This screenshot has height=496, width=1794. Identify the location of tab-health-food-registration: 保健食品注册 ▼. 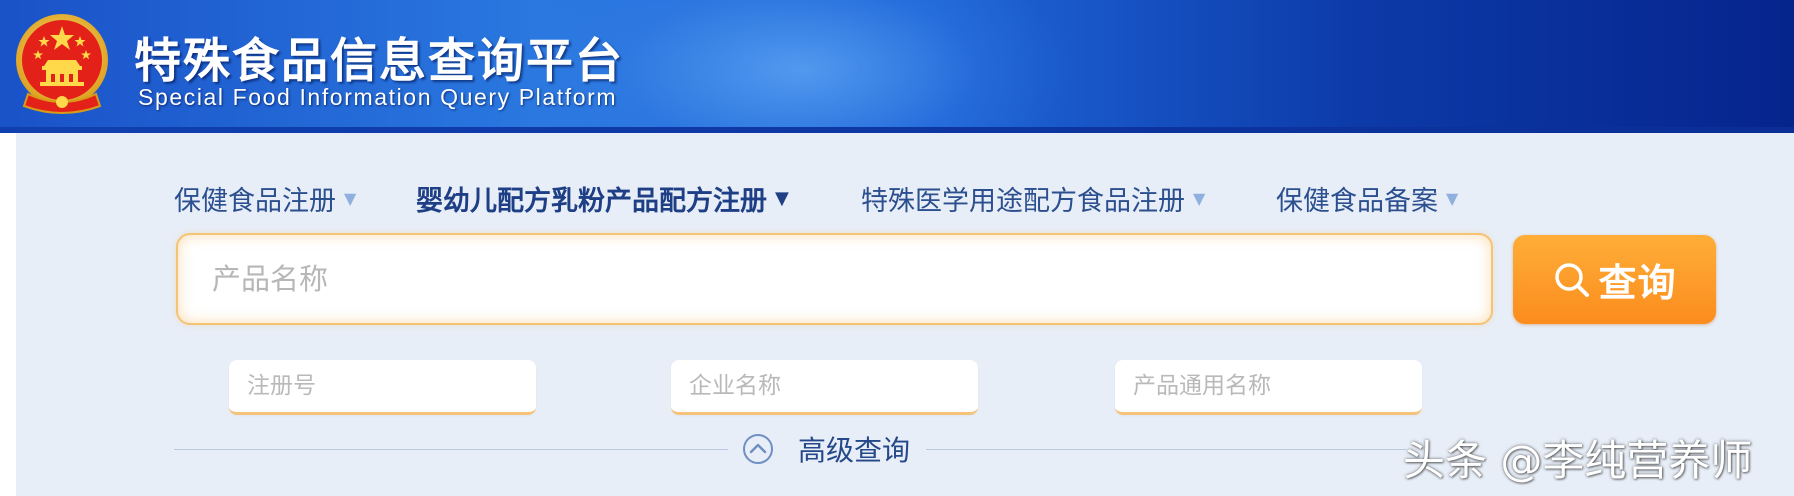
(265, 198).